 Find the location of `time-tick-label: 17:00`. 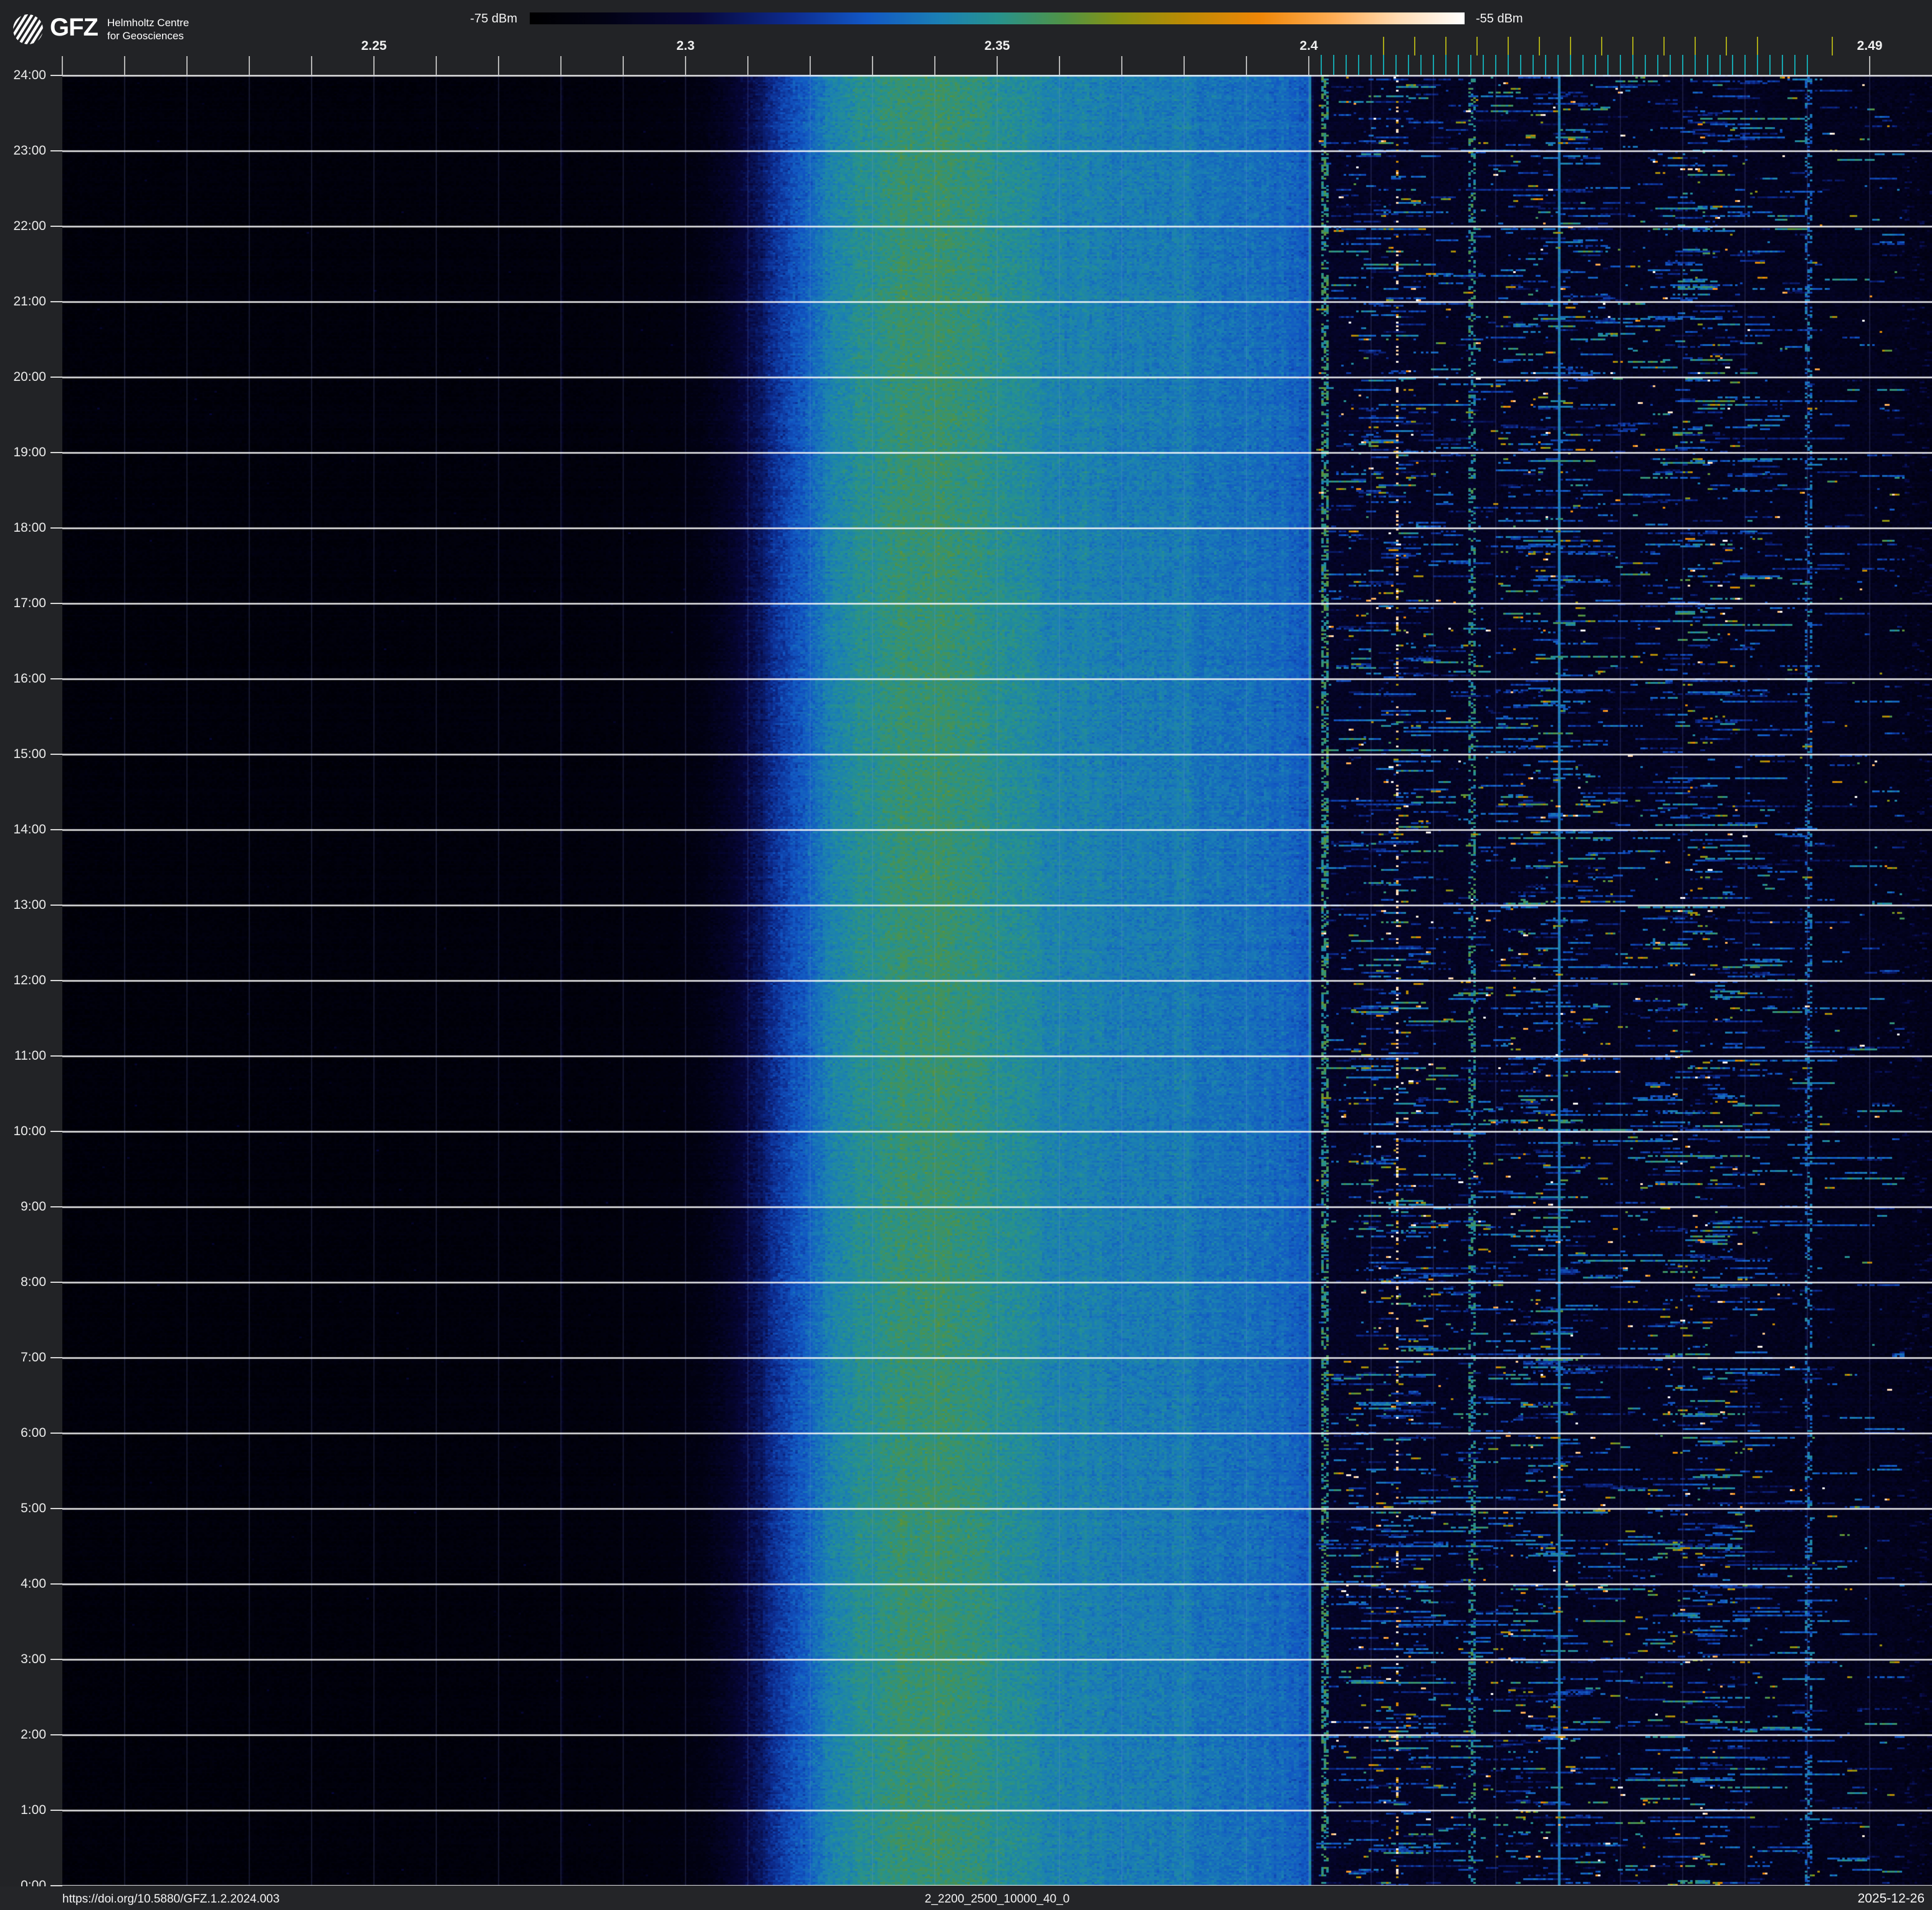

time-tick-label: 17:00 is located at coordinates (29, 602).